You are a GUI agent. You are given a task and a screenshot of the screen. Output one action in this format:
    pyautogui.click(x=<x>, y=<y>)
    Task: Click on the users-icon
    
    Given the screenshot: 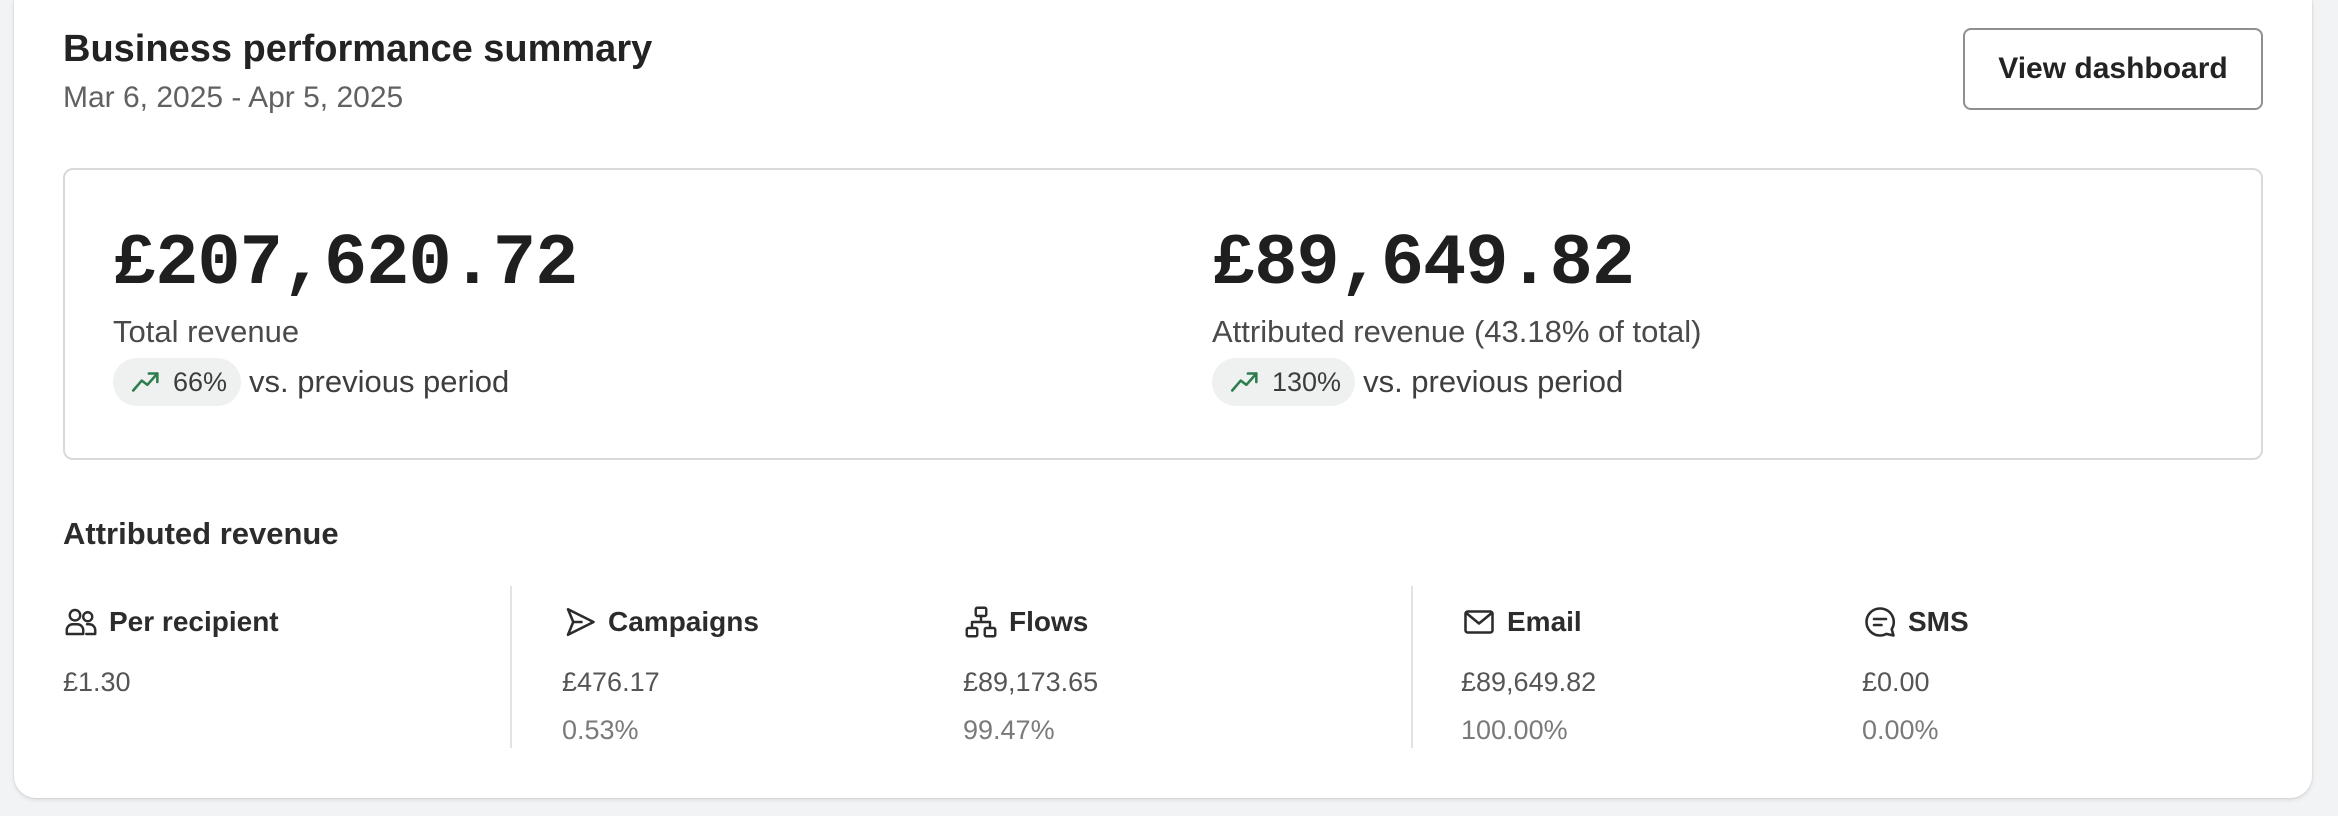 What is the action you would take?
    pyautogui.click(x=81, y=622)
    